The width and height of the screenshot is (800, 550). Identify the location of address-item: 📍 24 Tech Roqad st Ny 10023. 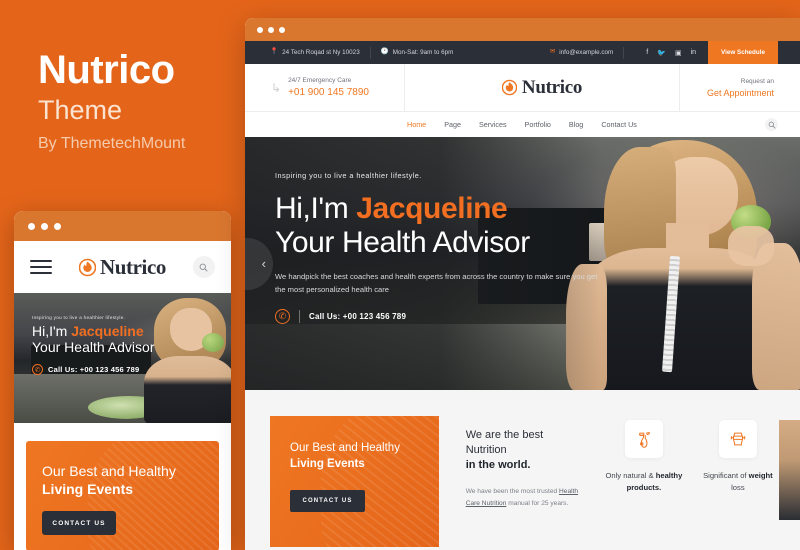
(315, 52).